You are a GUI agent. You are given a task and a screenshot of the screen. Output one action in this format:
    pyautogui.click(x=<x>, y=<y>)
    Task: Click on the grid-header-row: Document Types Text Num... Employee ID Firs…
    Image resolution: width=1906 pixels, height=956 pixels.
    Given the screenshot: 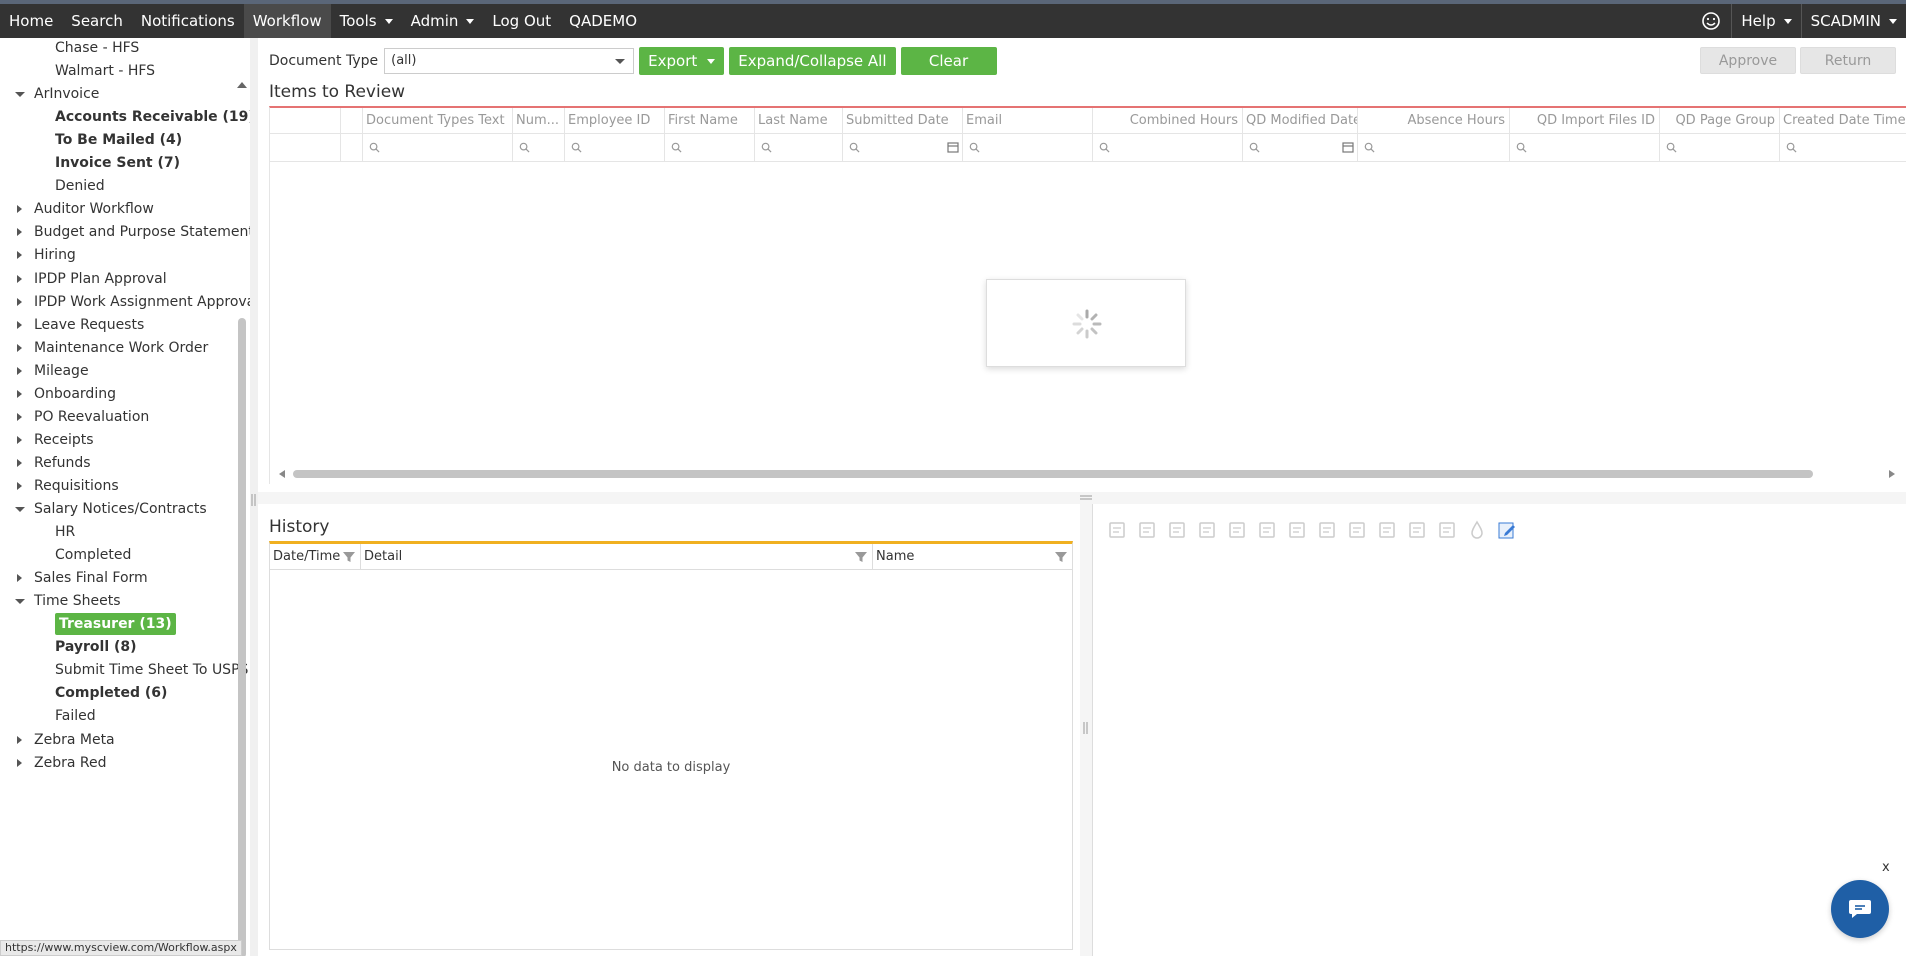 What is the action you would take?
    pyautogui.click(x=1088, y=121)
    